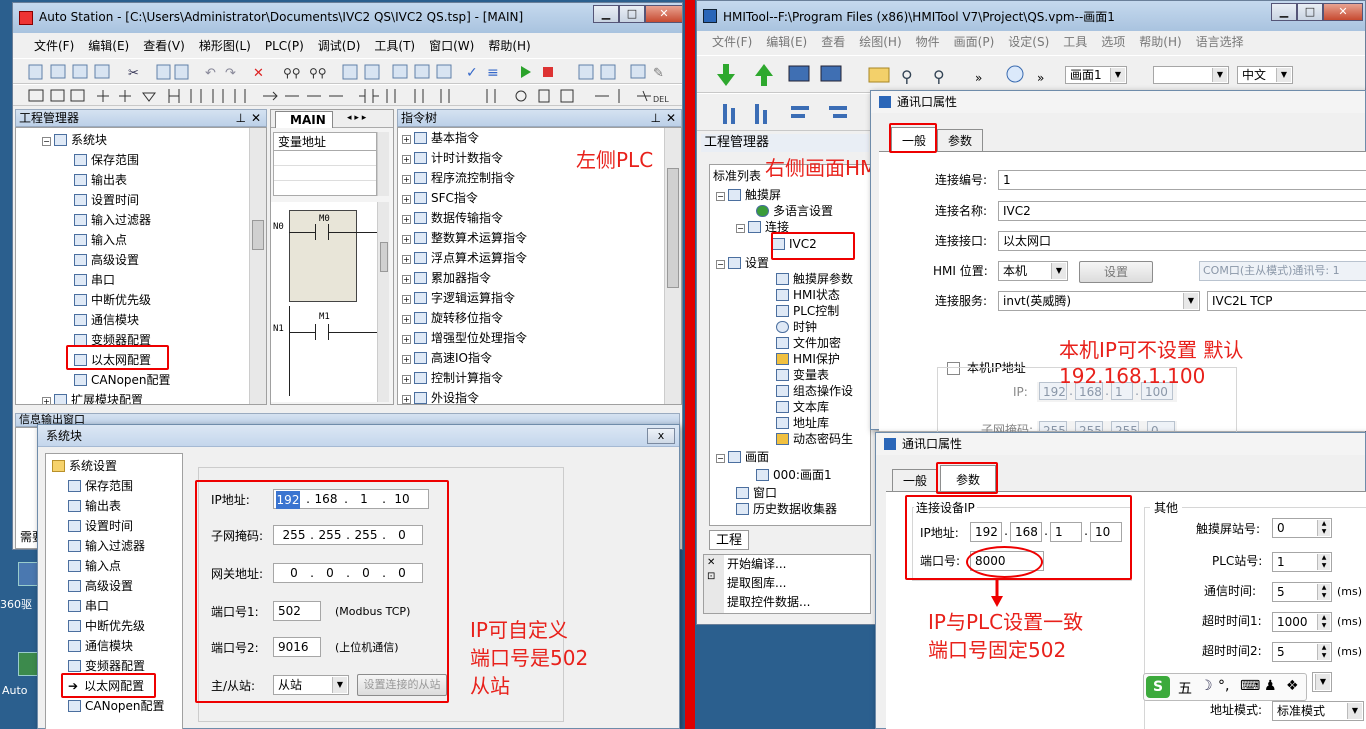 Image resolution: width=1366 pixels, height=729 pixels. Describe the element at coordinates (711, 562) in the screenshot. I see `output-close-icon: ✕` at that location.